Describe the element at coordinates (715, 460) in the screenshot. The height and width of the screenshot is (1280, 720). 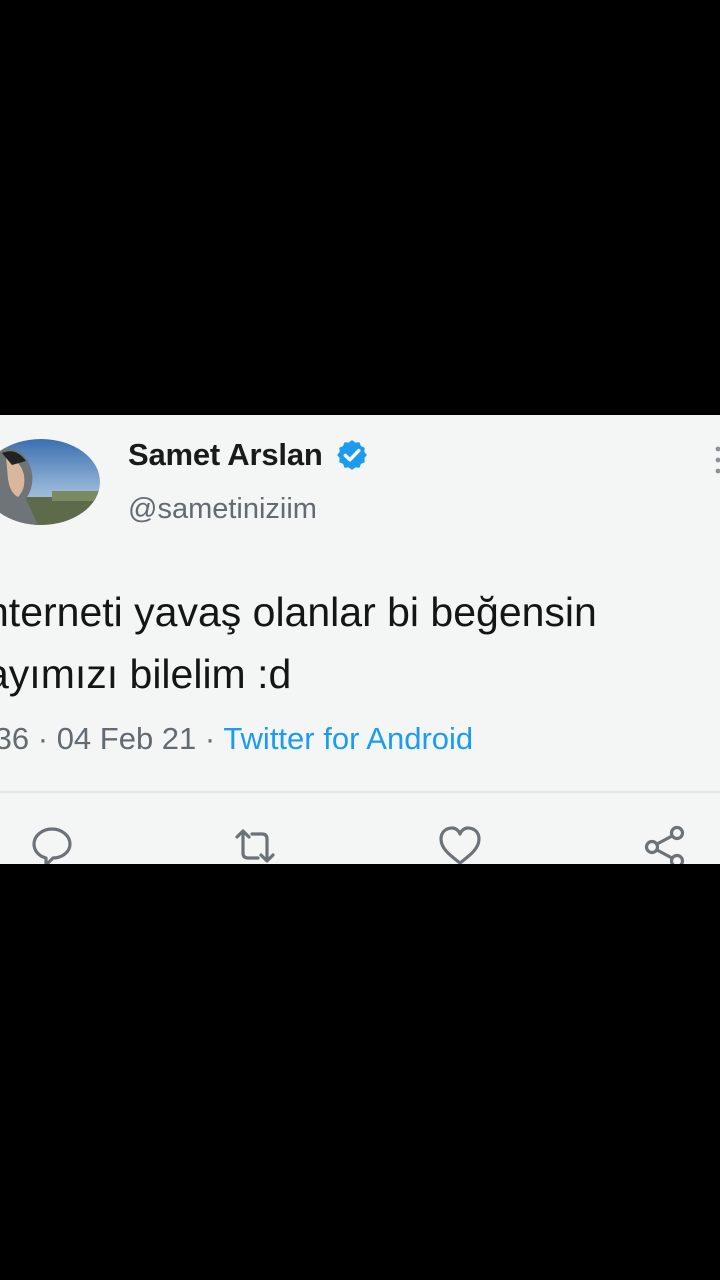
I see `more-options-icon` at that location.